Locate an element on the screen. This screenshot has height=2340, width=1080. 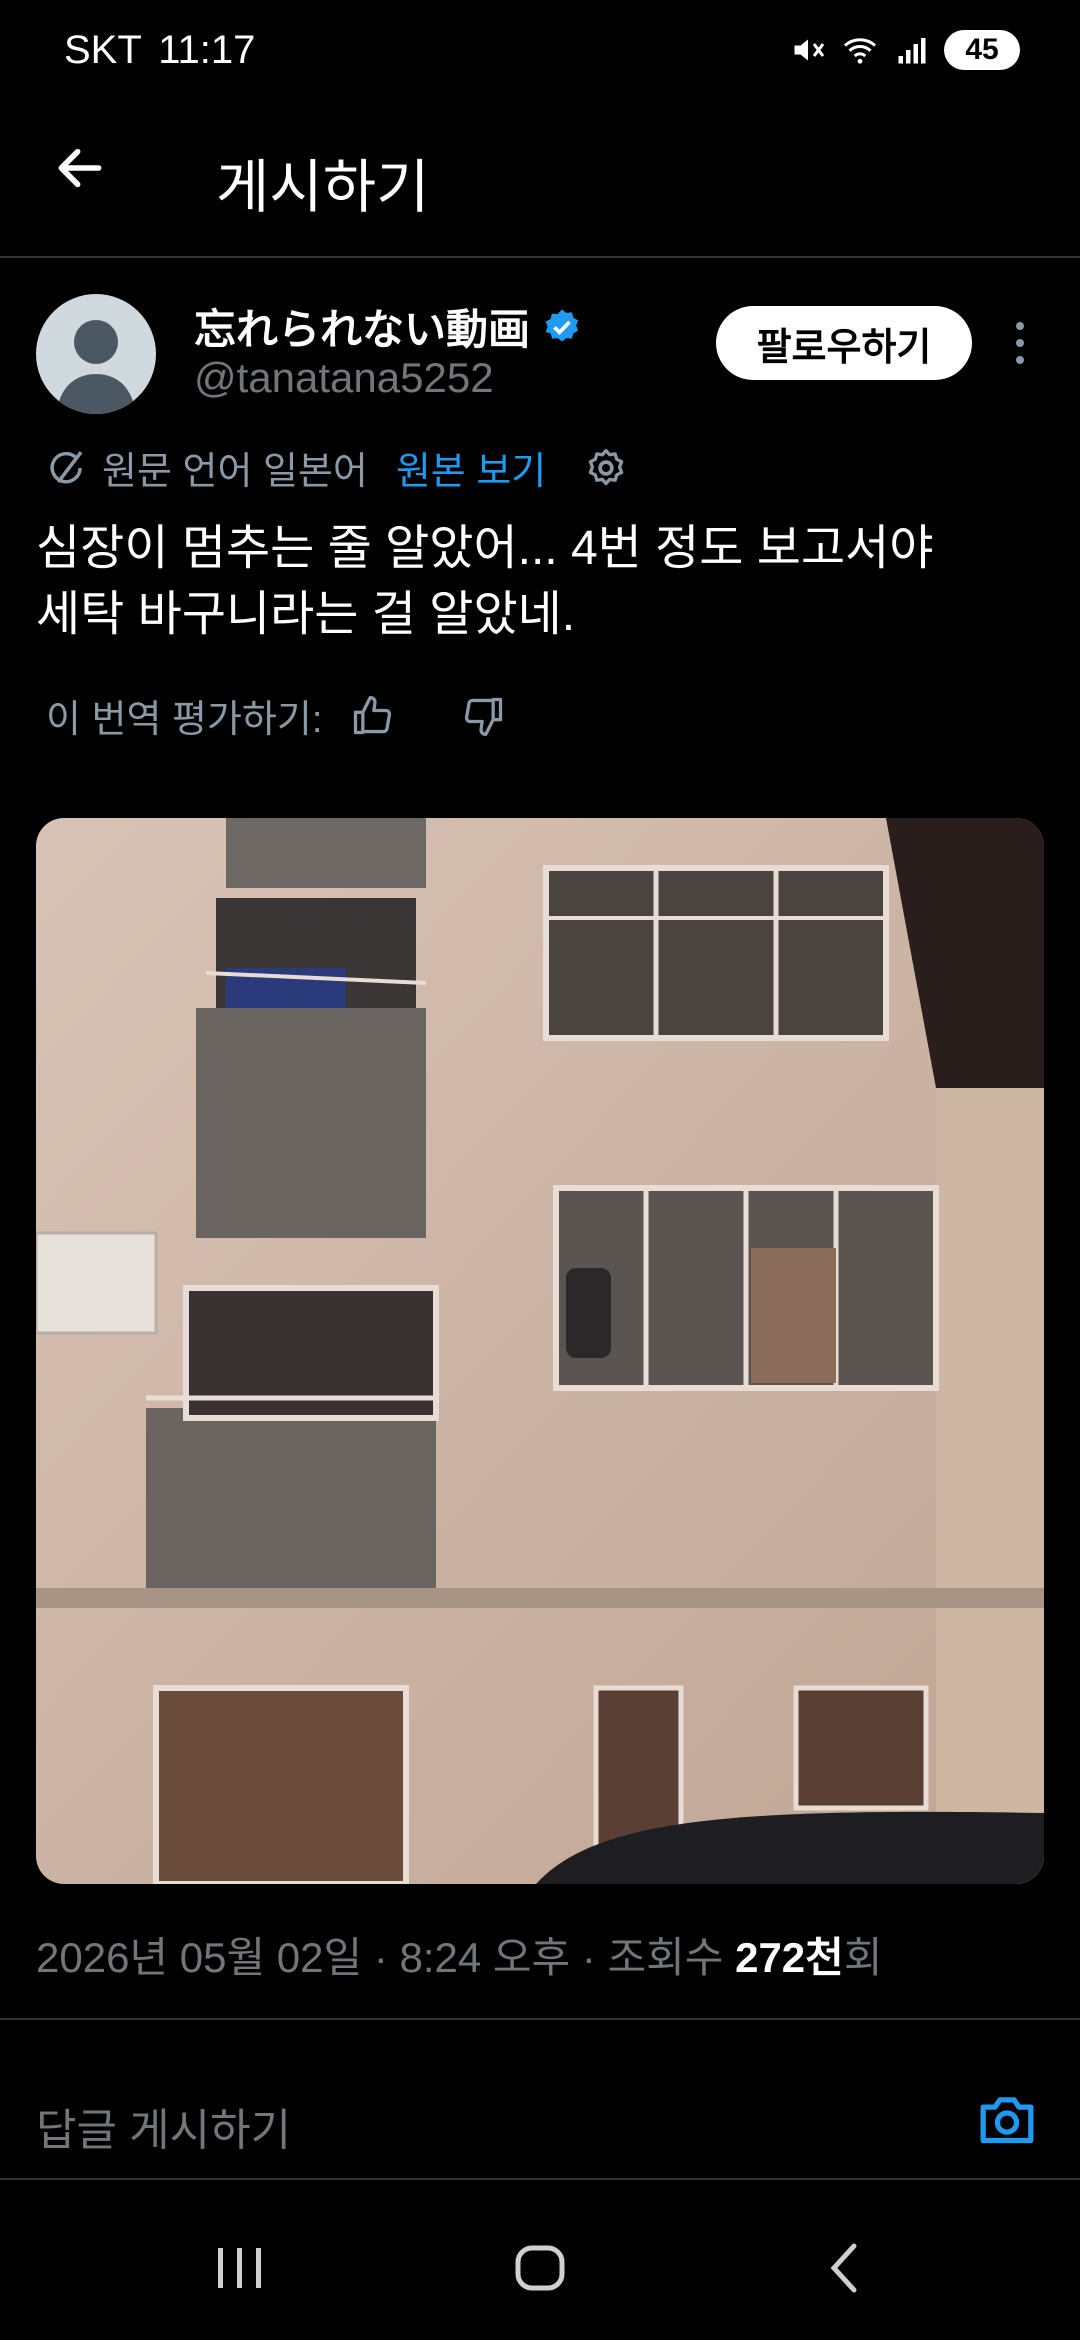
system-navigation-bar is located at coordinates (540, 2270).